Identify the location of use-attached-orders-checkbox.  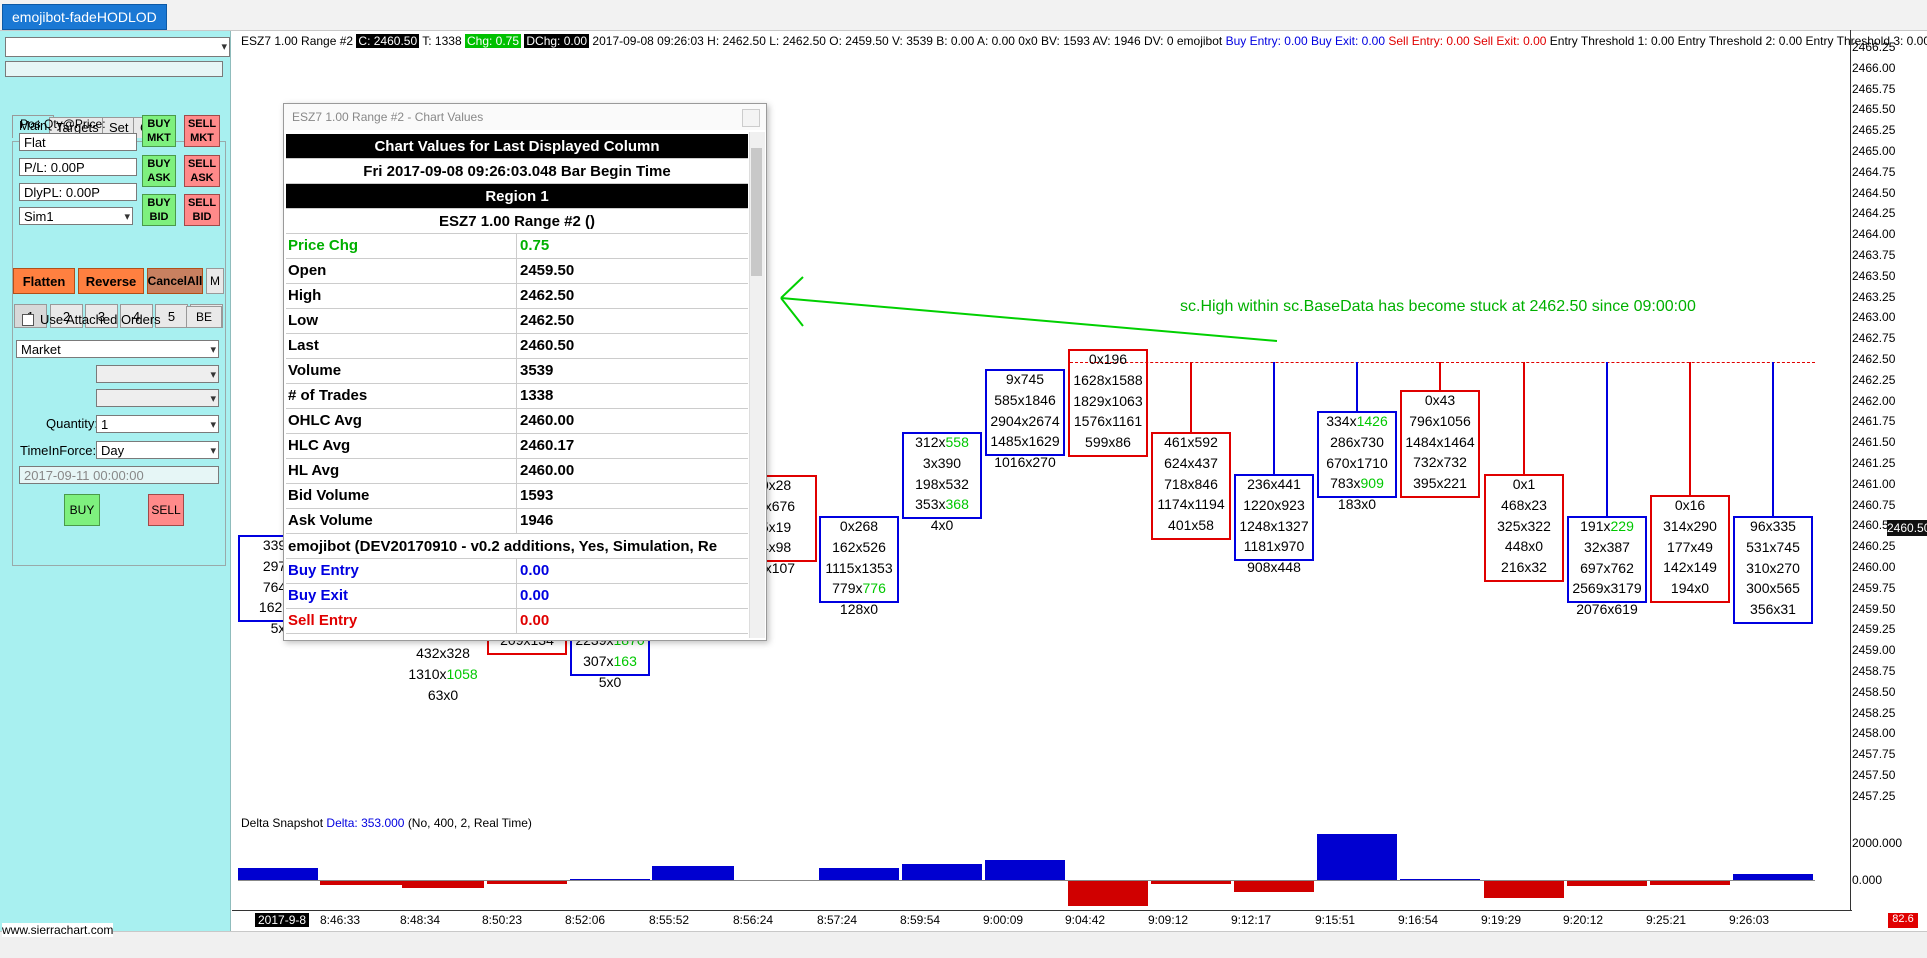
(28, 320).